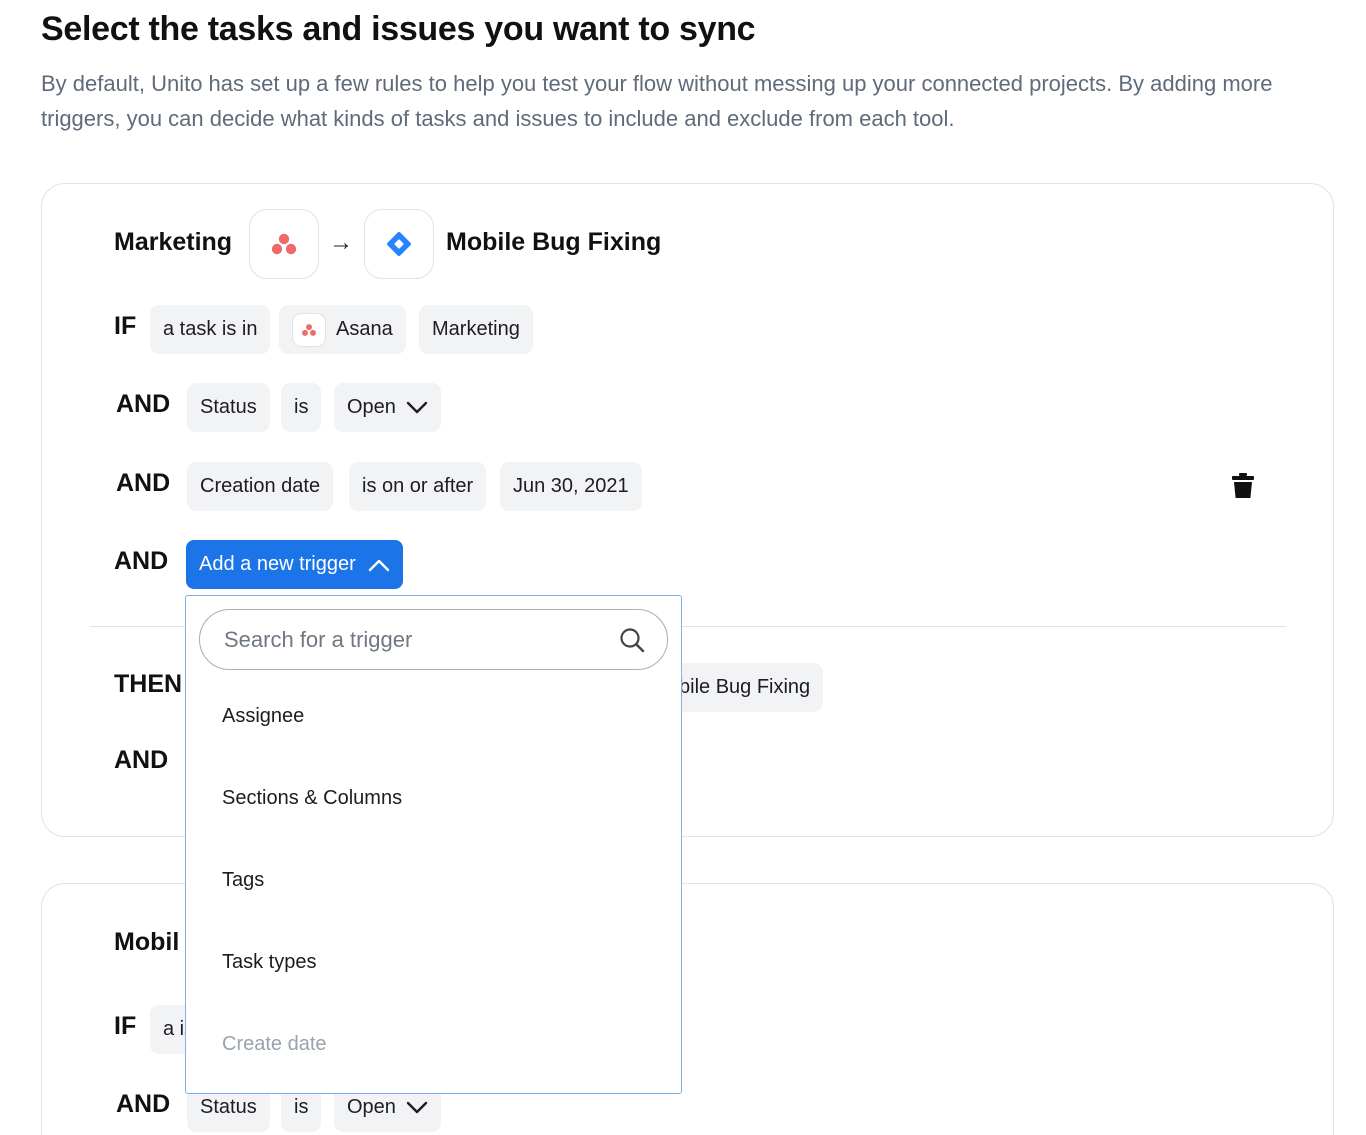  What do you see at coordinates (277, 564) in the screenshot?
I see `add-trigger-label: Add a new trigger` at bounding box center [277, 564].